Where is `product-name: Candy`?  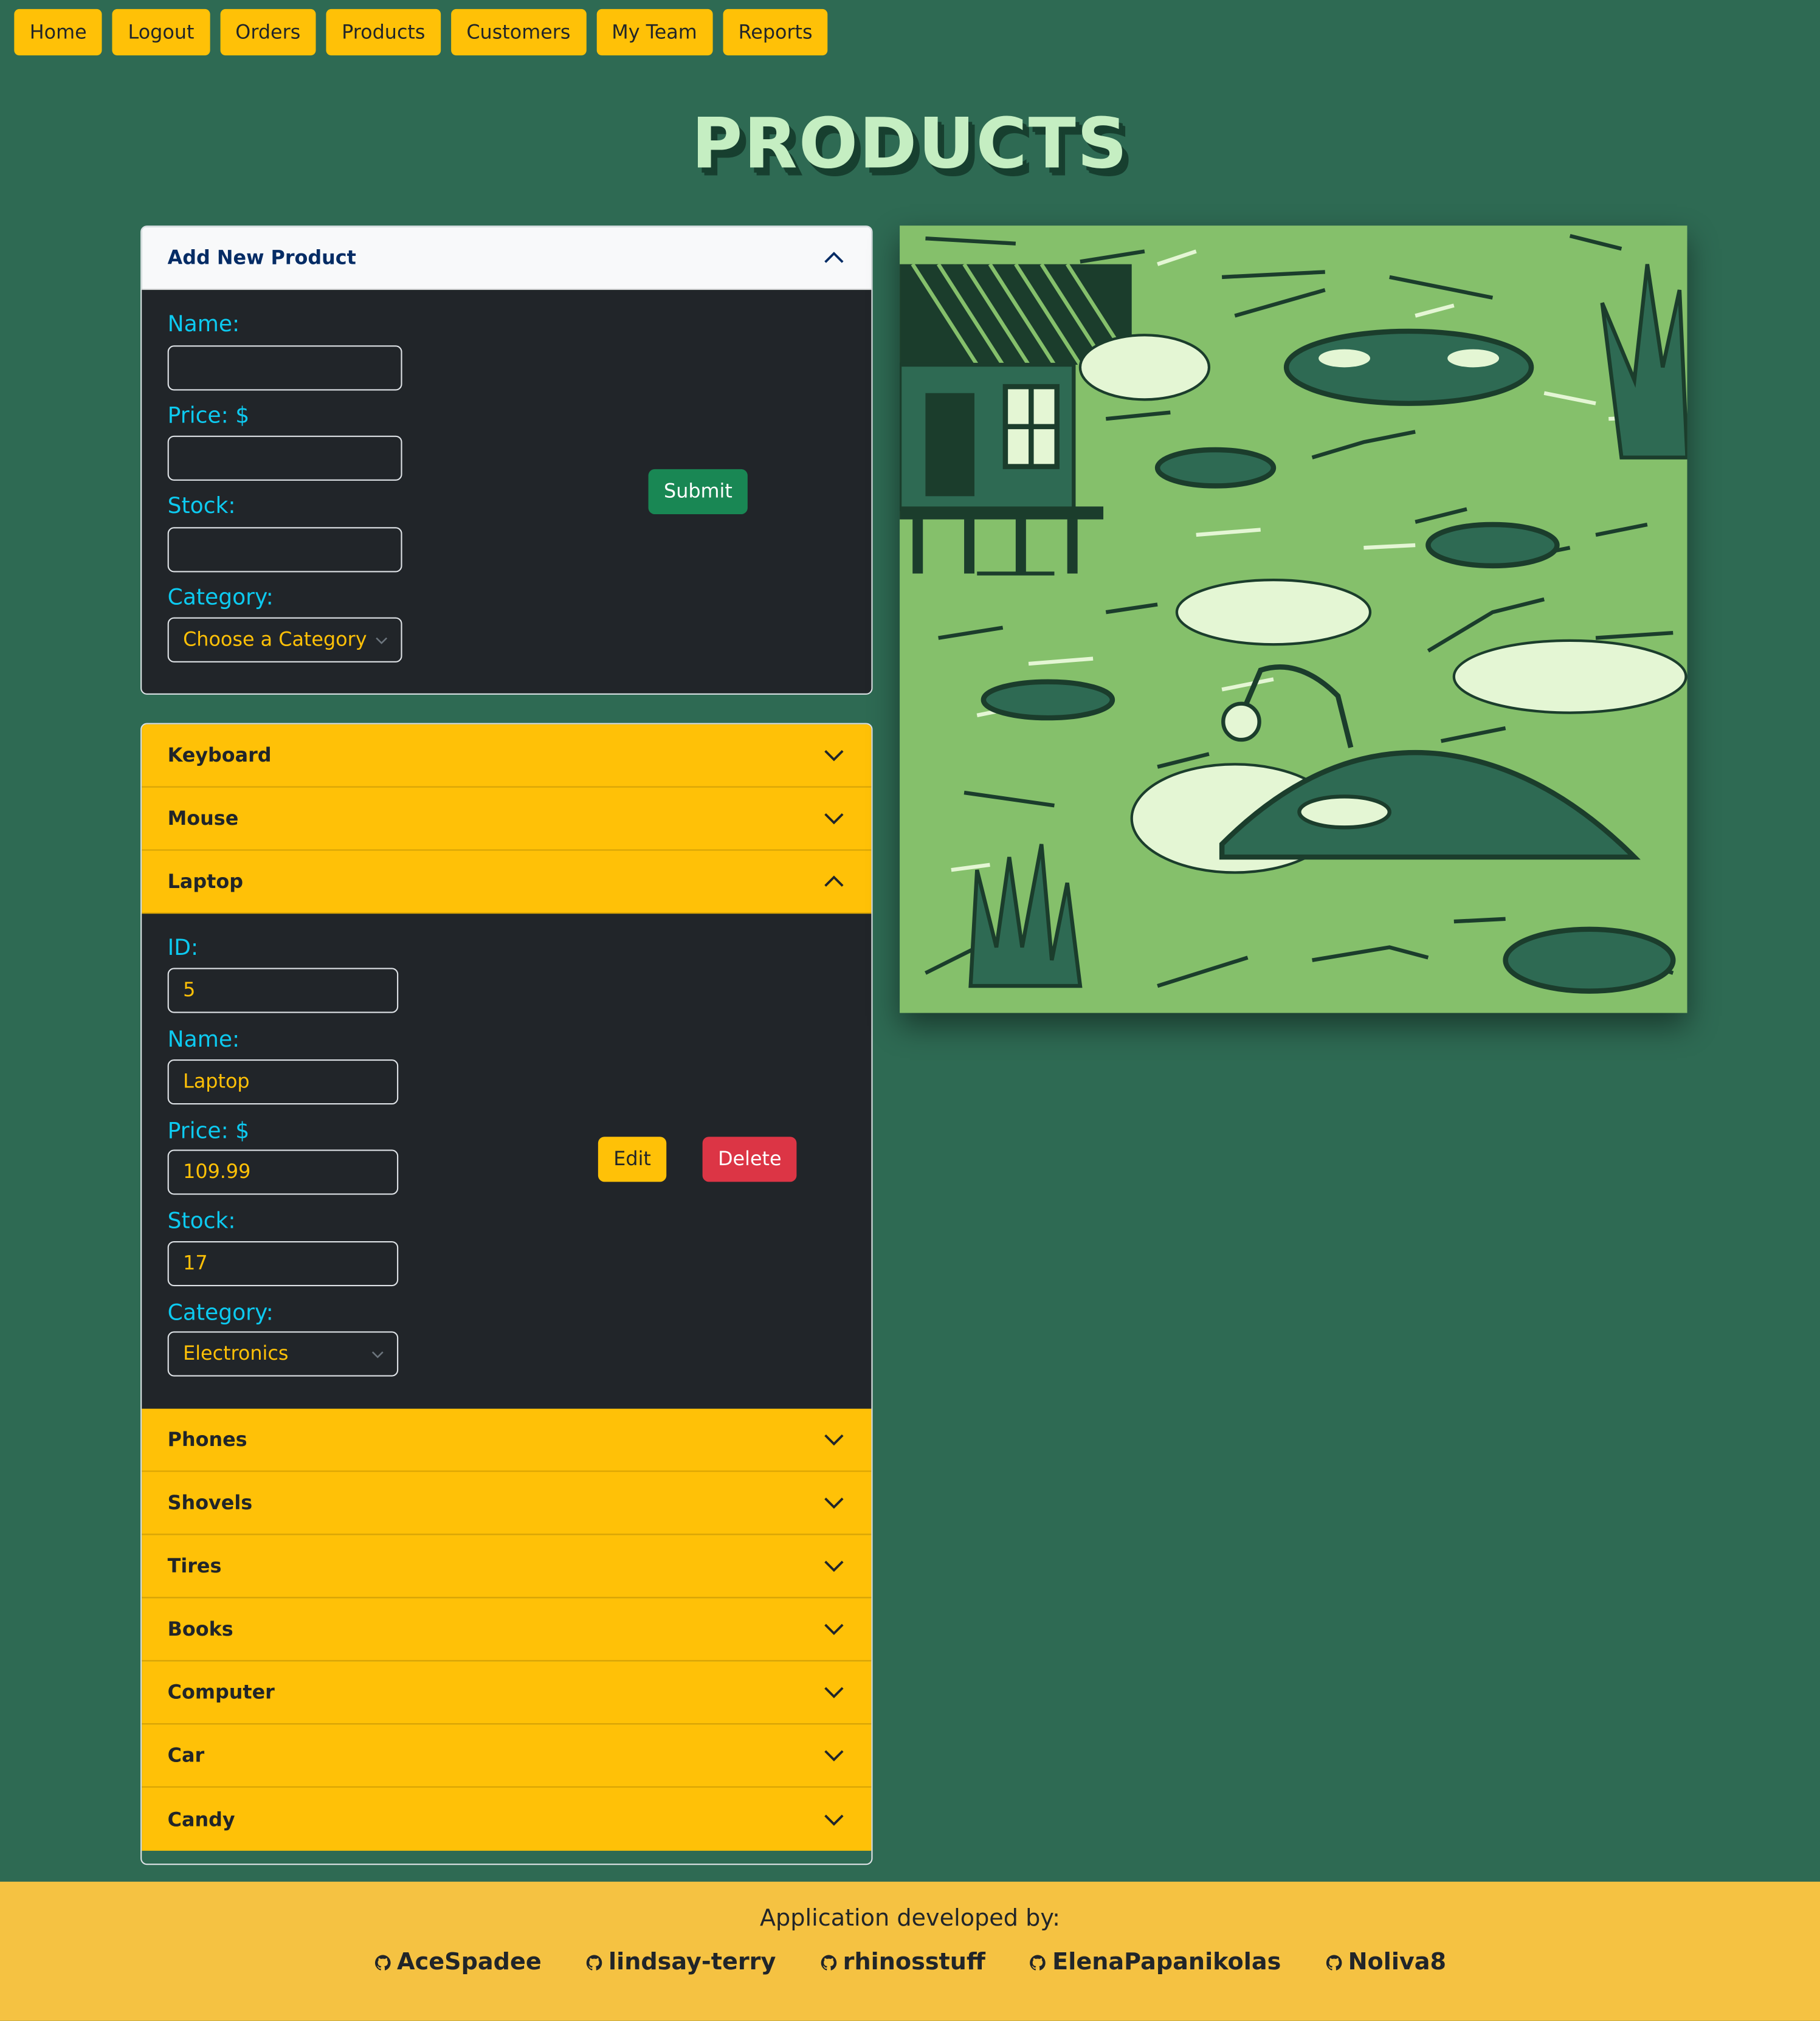 product-name: Candy is located at coordinates (201, 1819).